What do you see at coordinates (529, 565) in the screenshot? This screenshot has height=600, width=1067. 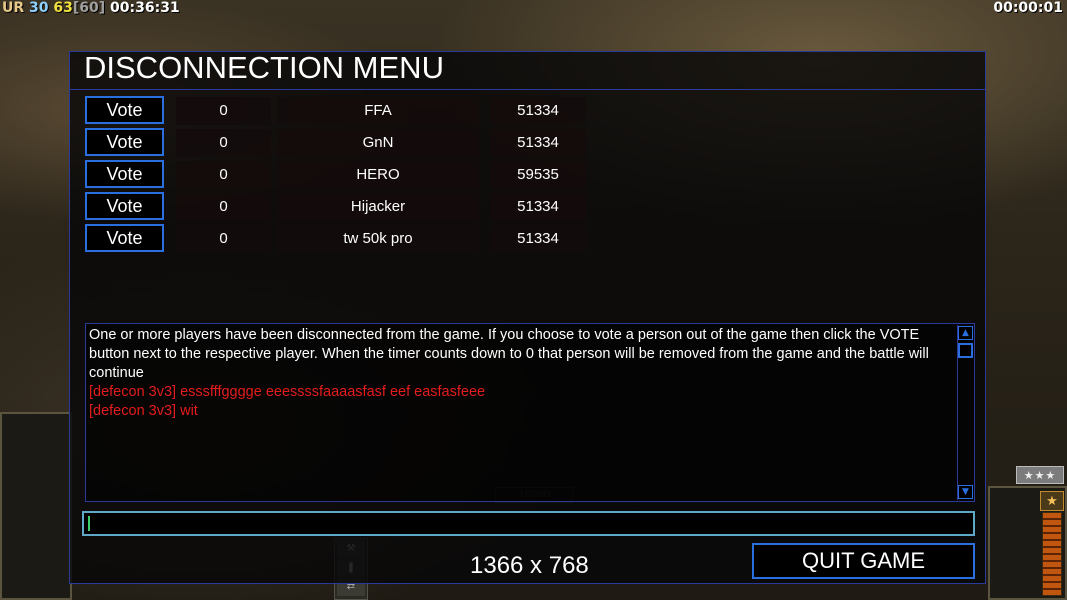 I see `resolution-label: 1366 x 768` at bounding box center [529, 565].